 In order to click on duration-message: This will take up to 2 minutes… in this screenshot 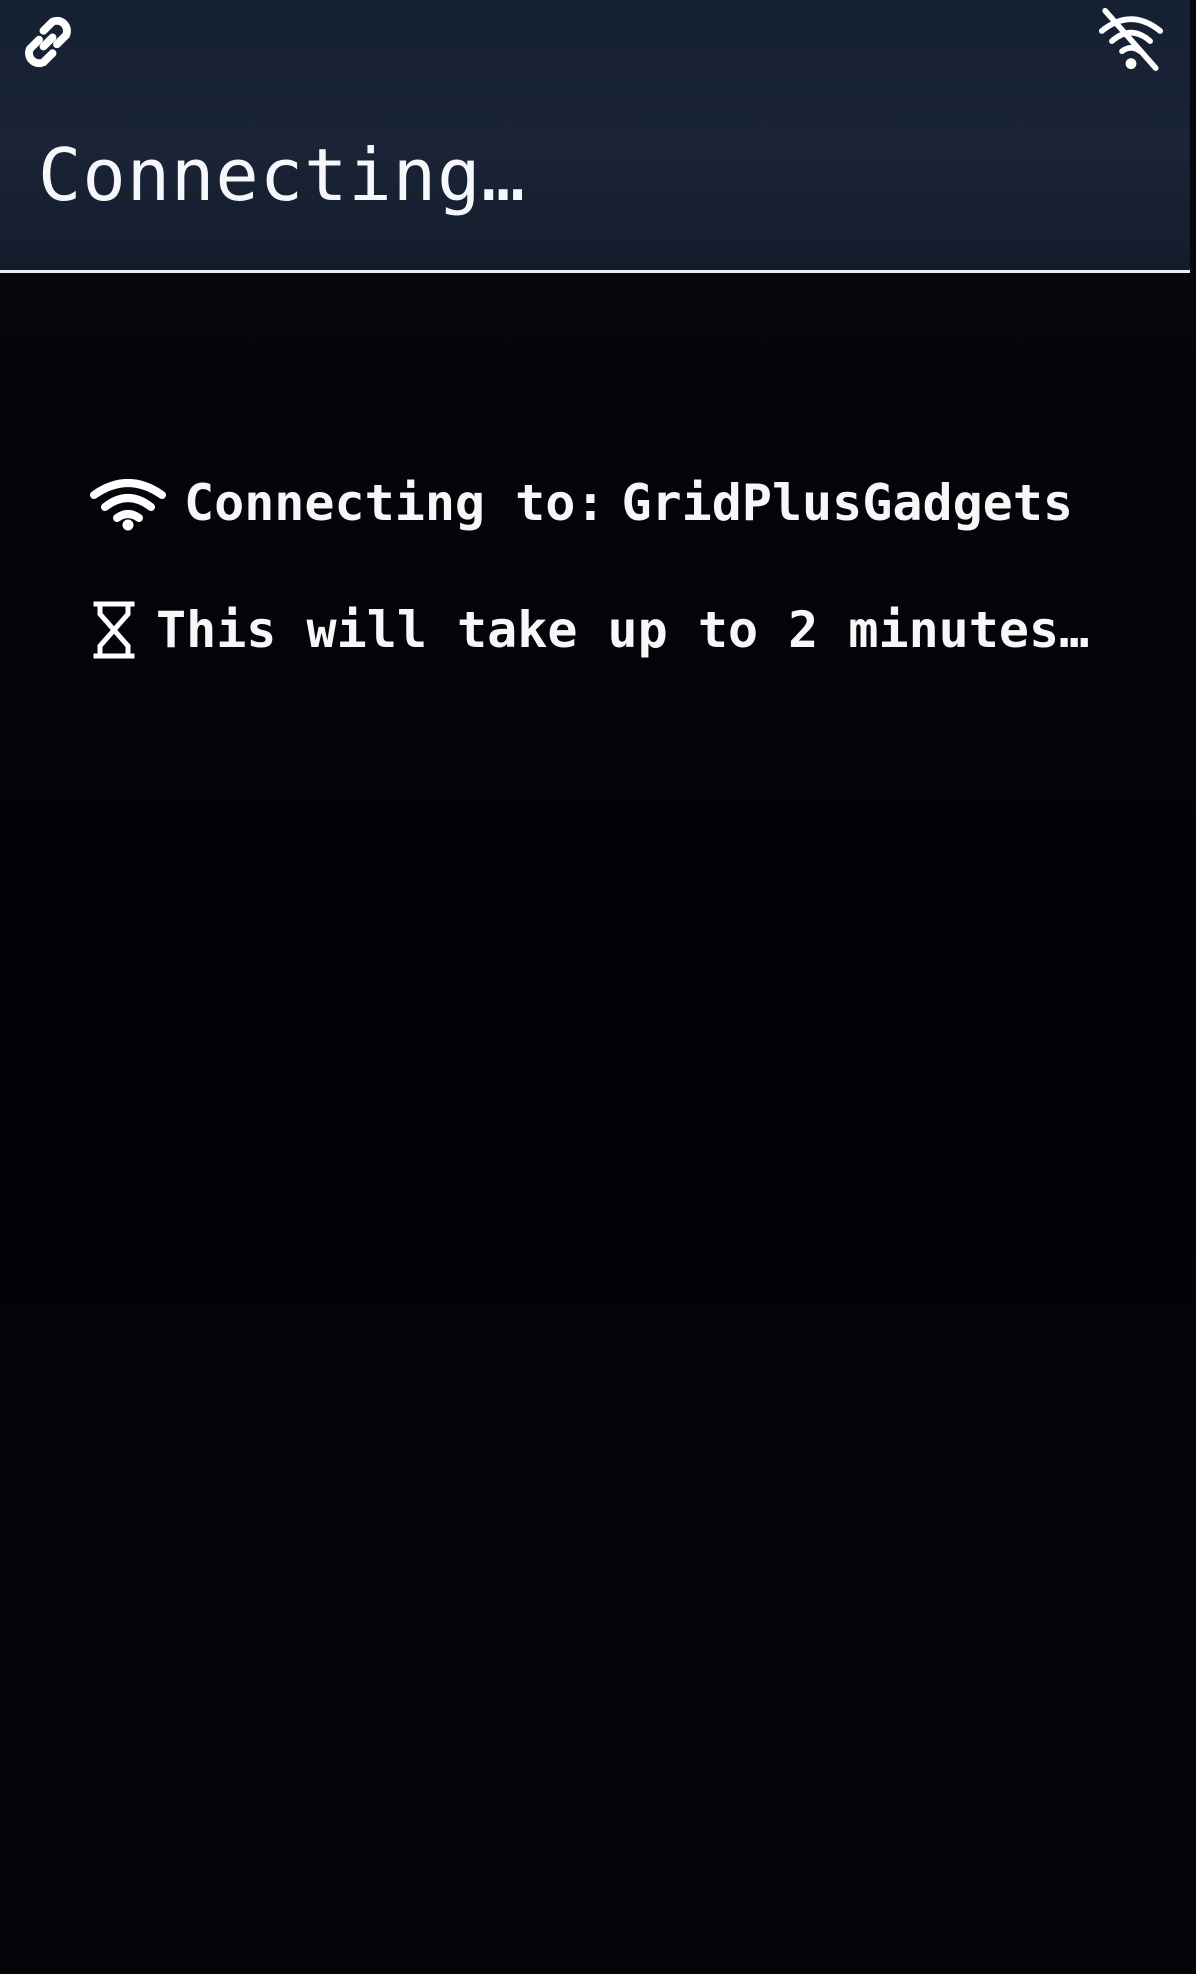, I will do `click(623, 630)`.